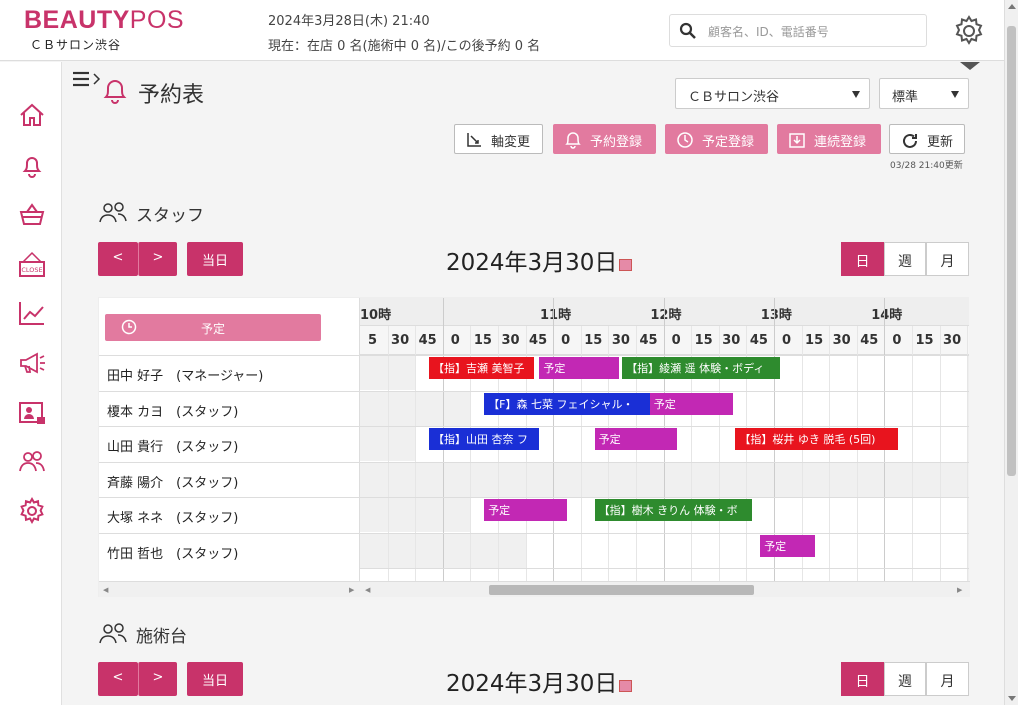  Describe the element at coordinates (229, 550) in the screenshot. I see `staff-row: 竹田 哲也 (スタッフ)` at that location.